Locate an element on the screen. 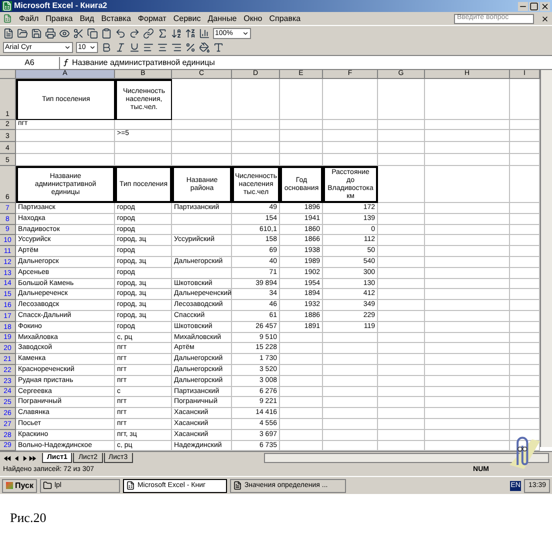 The width and height of the screenshot is (552, 533). sort-ascending-icon is located at coordinates (176, 33).